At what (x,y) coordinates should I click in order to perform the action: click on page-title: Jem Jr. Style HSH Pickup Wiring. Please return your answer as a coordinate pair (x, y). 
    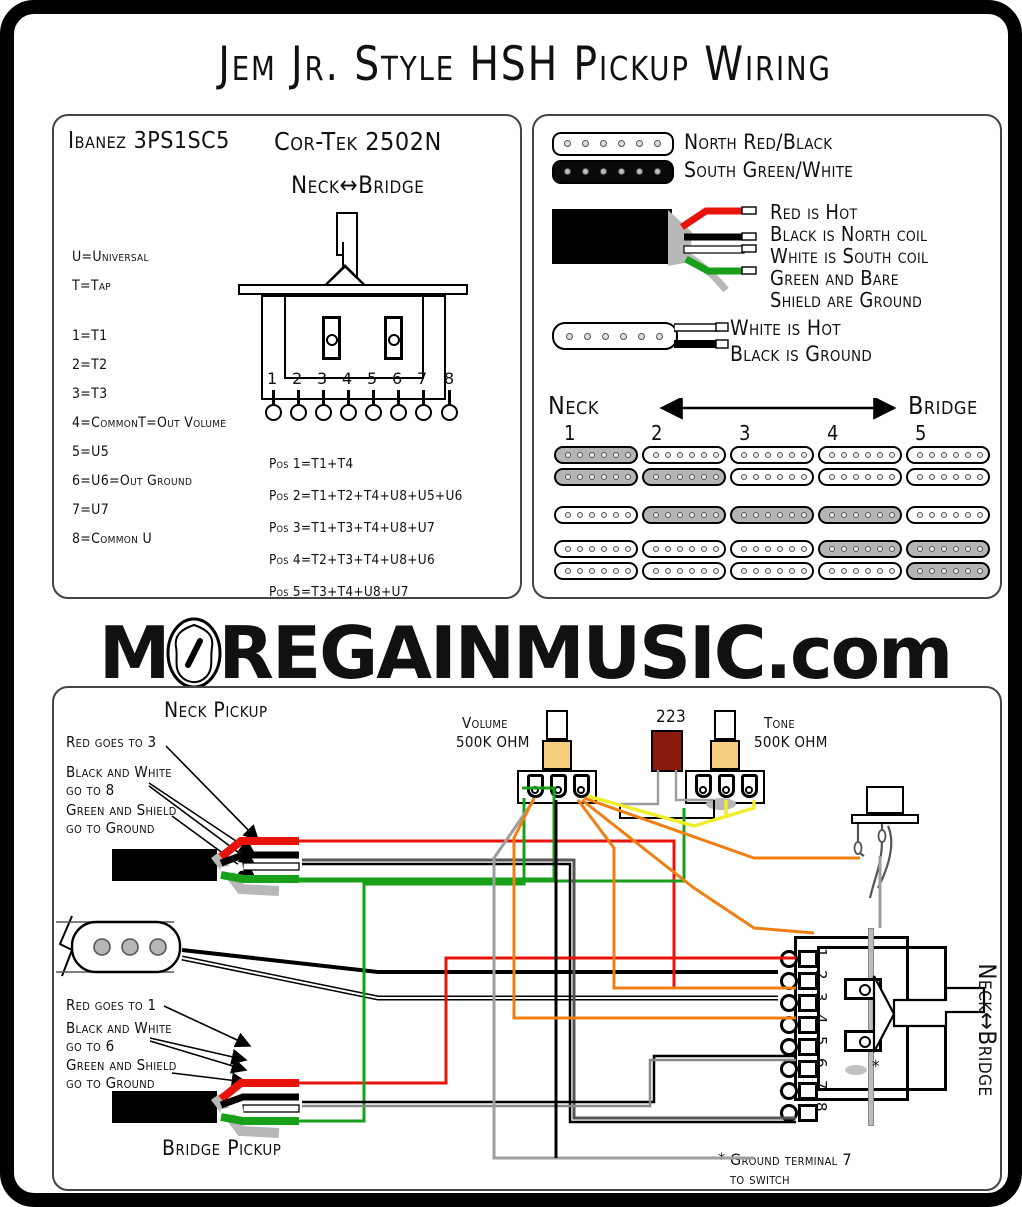
    Looking at the image, I should click on (525, 64).